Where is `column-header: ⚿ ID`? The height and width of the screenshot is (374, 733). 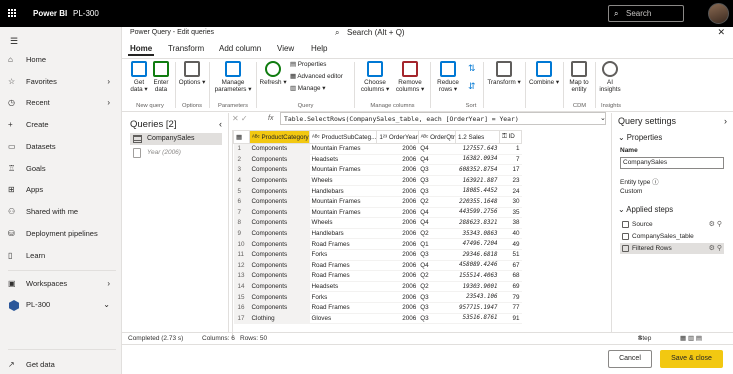
column-header: ⚿ ID is located at coordinates (510, 137).